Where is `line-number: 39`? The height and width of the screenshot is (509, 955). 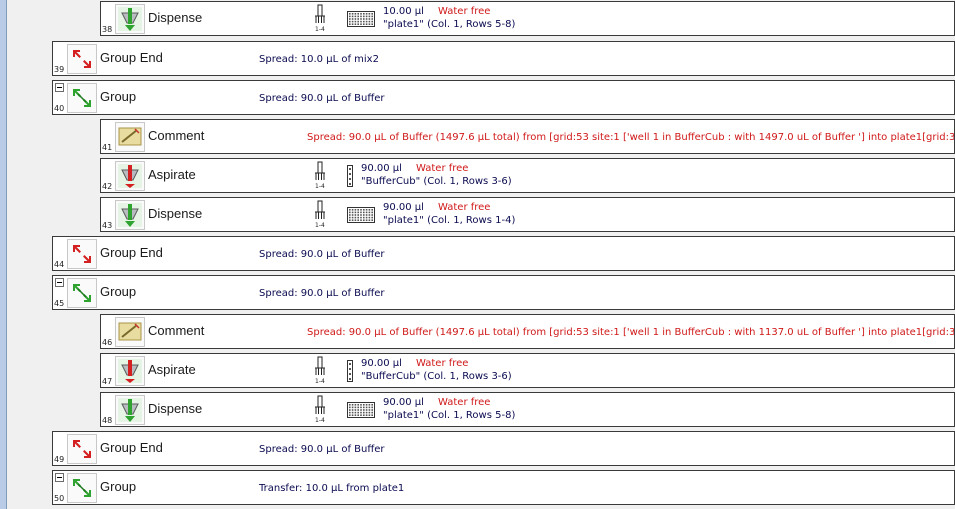 line-number: 39 is located at coordinates (59, 69).